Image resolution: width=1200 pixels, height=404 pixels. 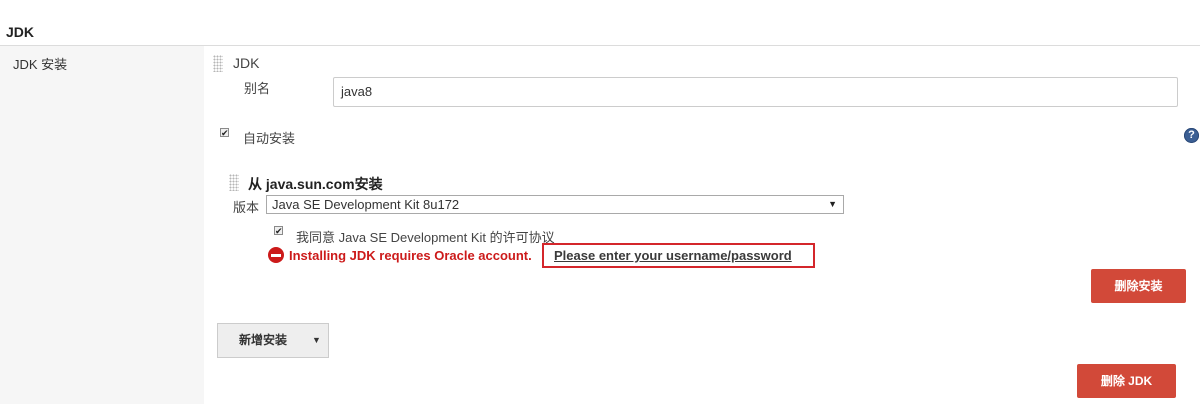 What do you see at coordinates (218, 63) in the screenshot?
I see `drag-handle-icon` at bounding box center [218, 63].